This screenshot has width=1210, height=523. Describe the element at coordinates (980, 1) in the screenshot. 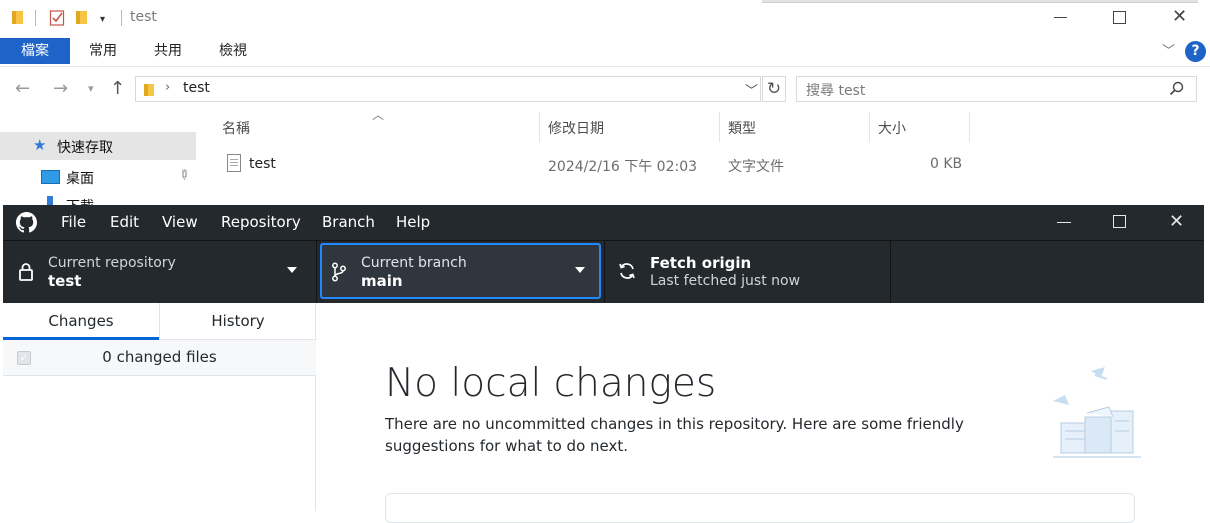

I see `overlapping-window-edge` at that location.